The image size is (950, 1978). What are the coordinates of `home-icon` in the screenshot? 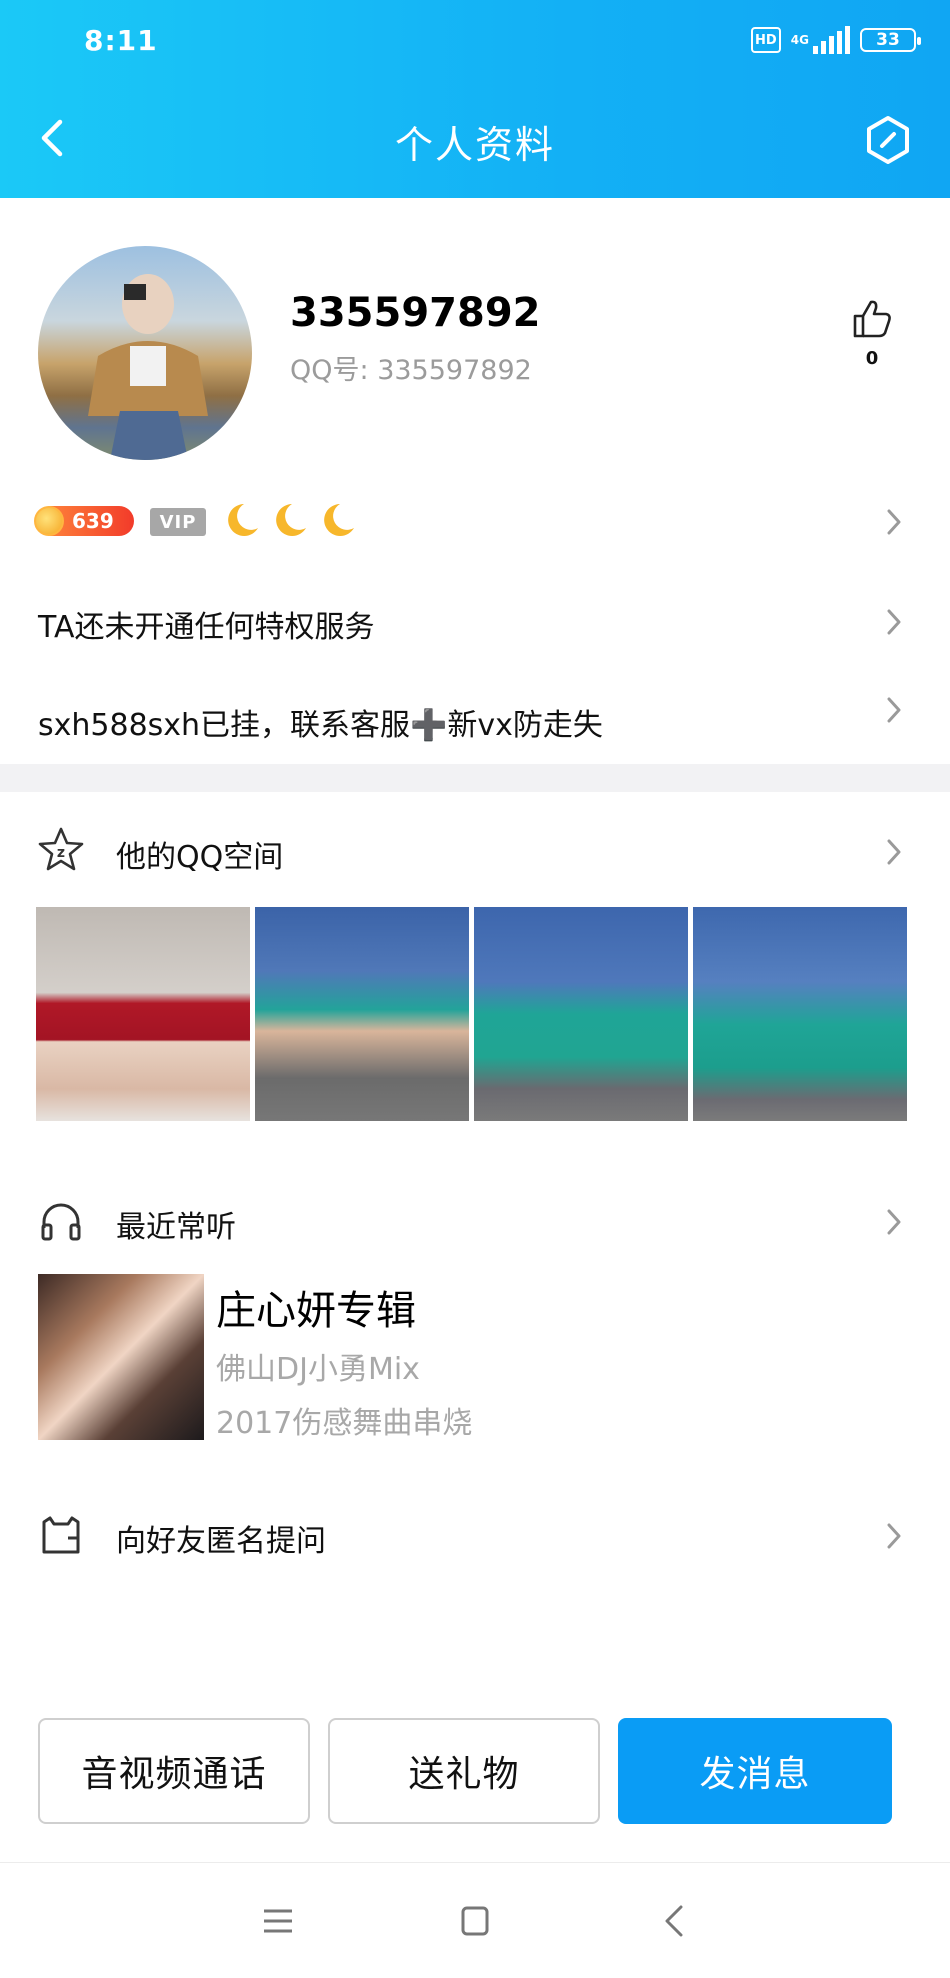 It's located at (475, 1921).